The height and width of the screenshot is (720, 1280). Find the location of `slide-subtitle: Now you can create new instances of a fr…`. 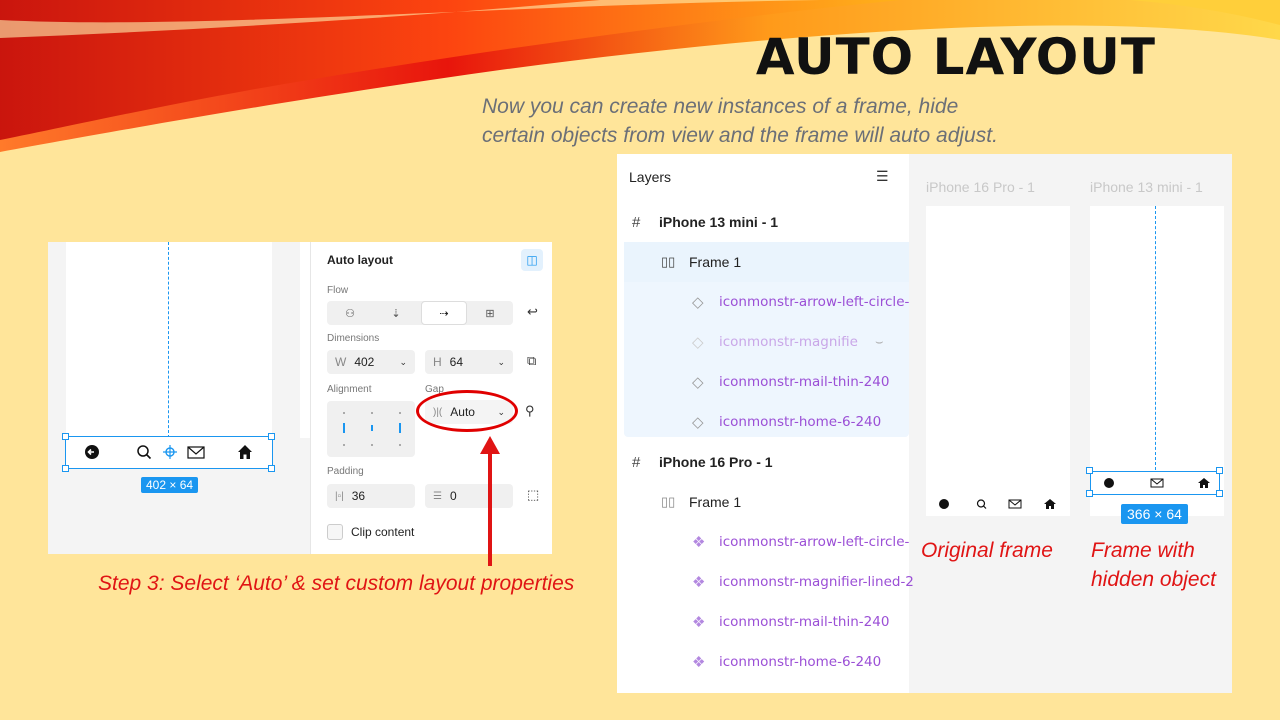

slide-subtitle: Now you can create new instances of a fr… is located at coordinates (792, 121).